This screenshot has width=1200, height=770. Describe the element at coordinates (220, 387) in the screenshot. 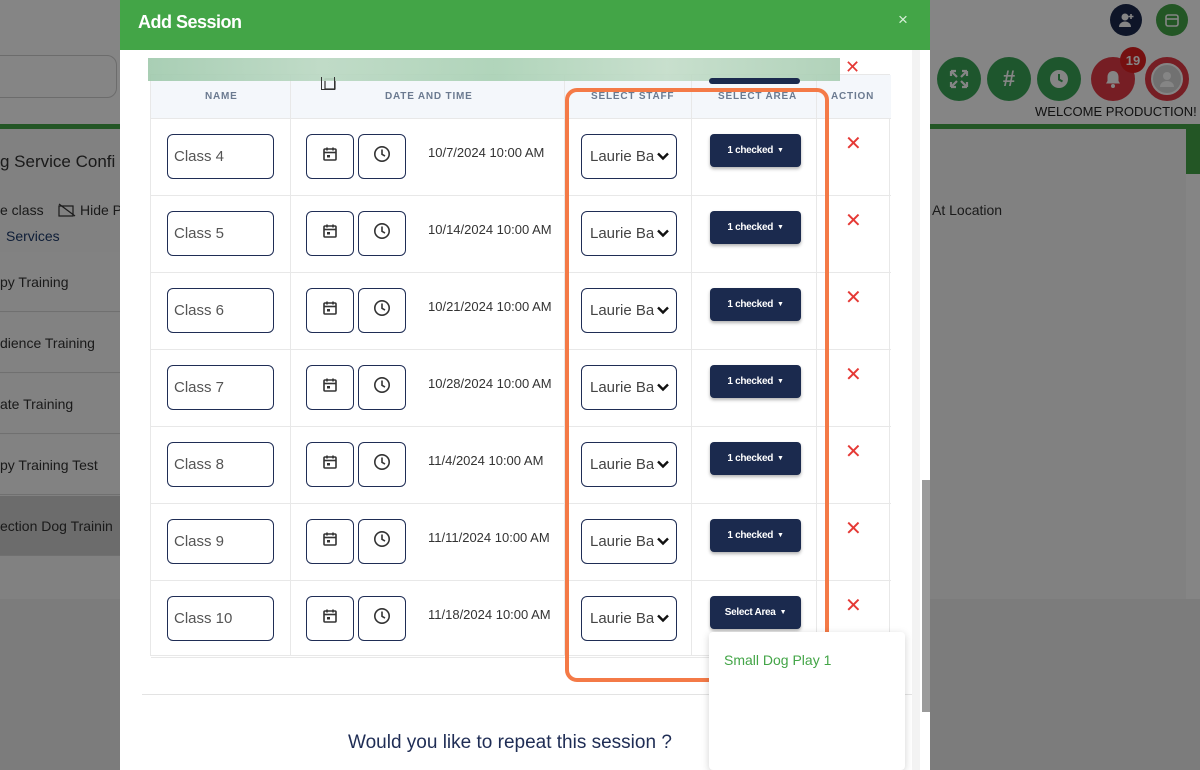

I see `session-name-input: Class 7` at that location.